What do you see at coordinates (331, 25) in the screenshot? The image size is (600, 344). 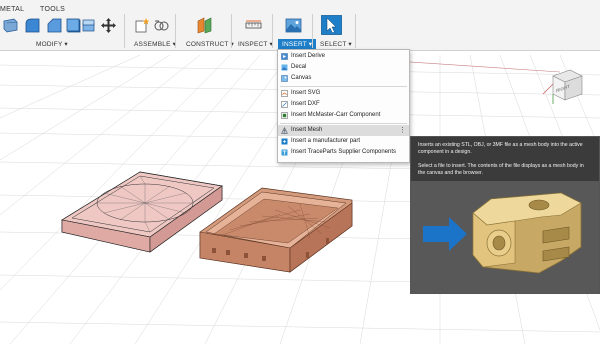 I see `select-icon` at bounding box center [331, 25].